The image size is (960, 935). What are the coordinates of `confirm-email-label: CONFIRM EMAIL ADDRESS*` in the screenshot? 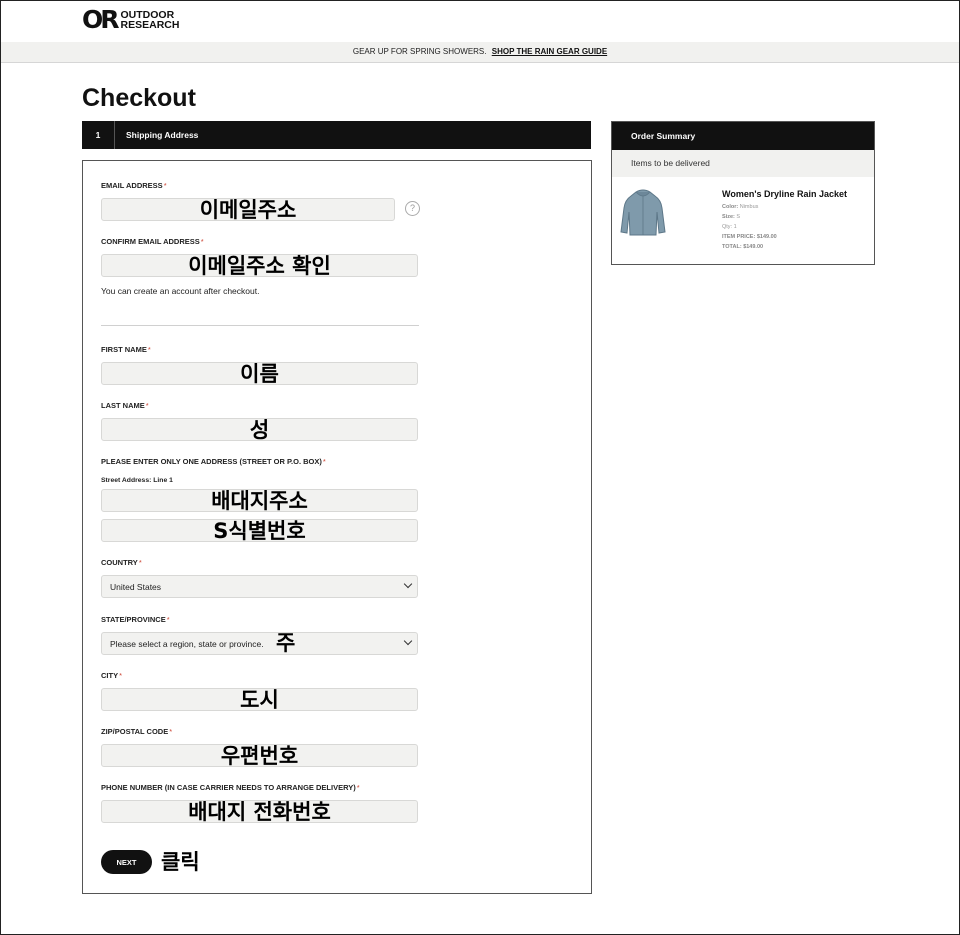 It's located at (152, 241).